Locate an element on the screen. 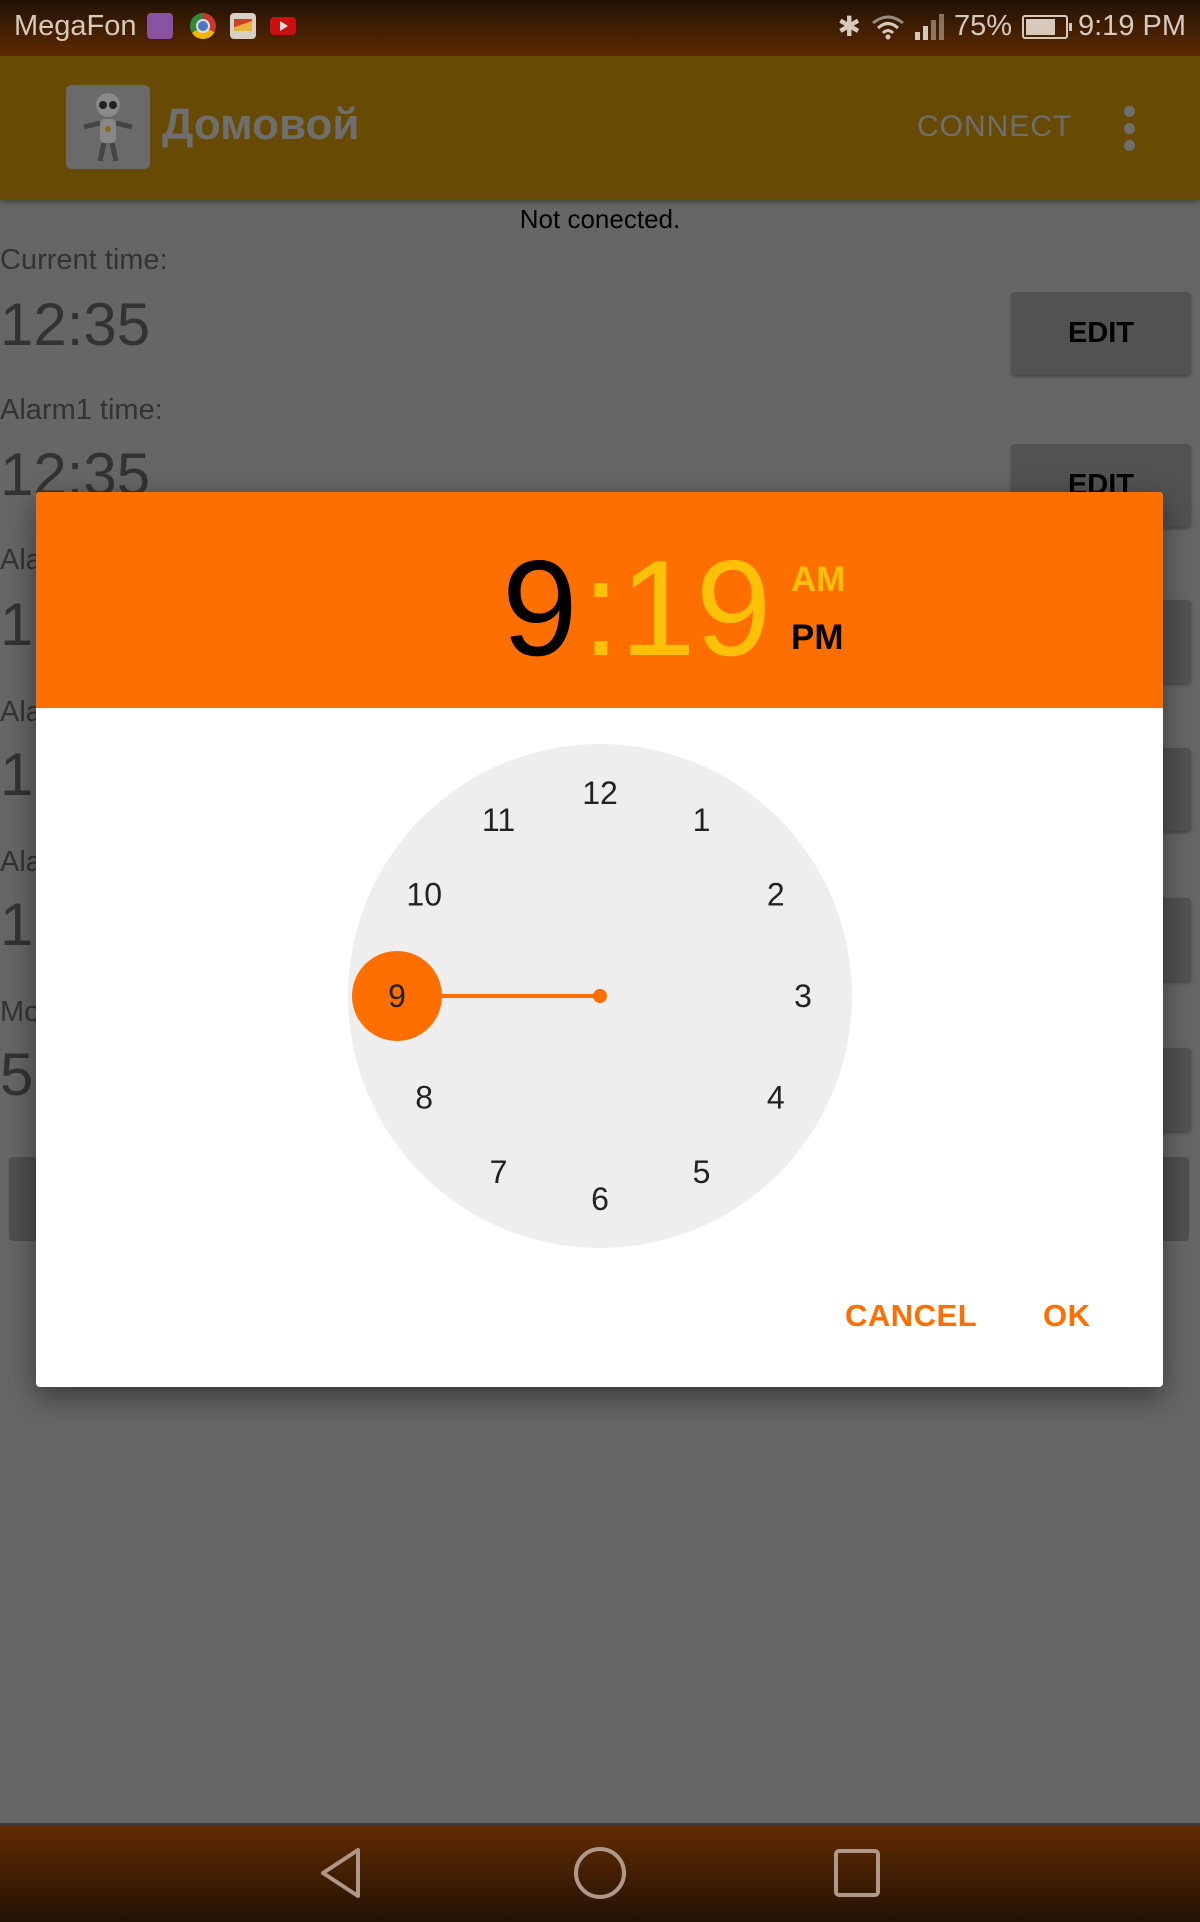 This screenshot has height=1922, width=1200. pm-toggle: PM is located at coordinates (817, 638).